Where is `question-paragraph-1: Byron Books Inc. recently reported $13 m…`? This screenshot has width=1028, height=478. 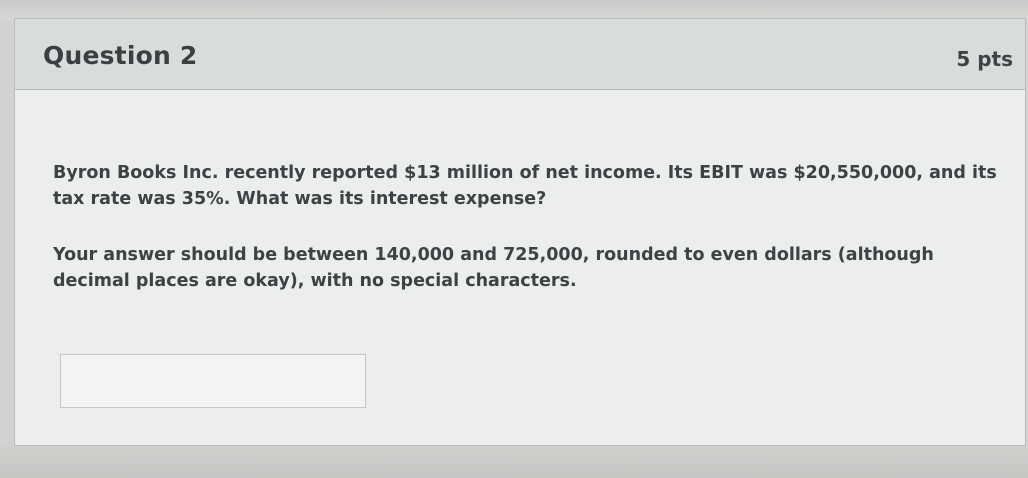 question-paragraph-1: Byron Books Inc. recently reported $13 m… is located at coordinates (525, 186).